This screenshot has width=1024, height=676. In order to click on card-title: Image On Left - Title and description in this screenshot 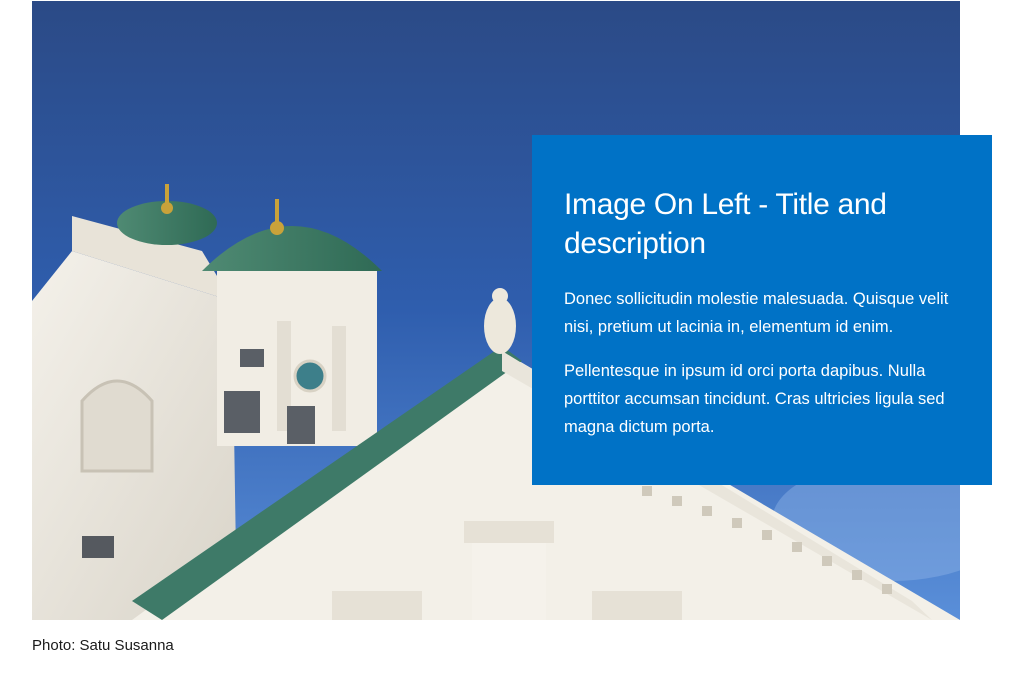, I will do `click(725, 224)`.